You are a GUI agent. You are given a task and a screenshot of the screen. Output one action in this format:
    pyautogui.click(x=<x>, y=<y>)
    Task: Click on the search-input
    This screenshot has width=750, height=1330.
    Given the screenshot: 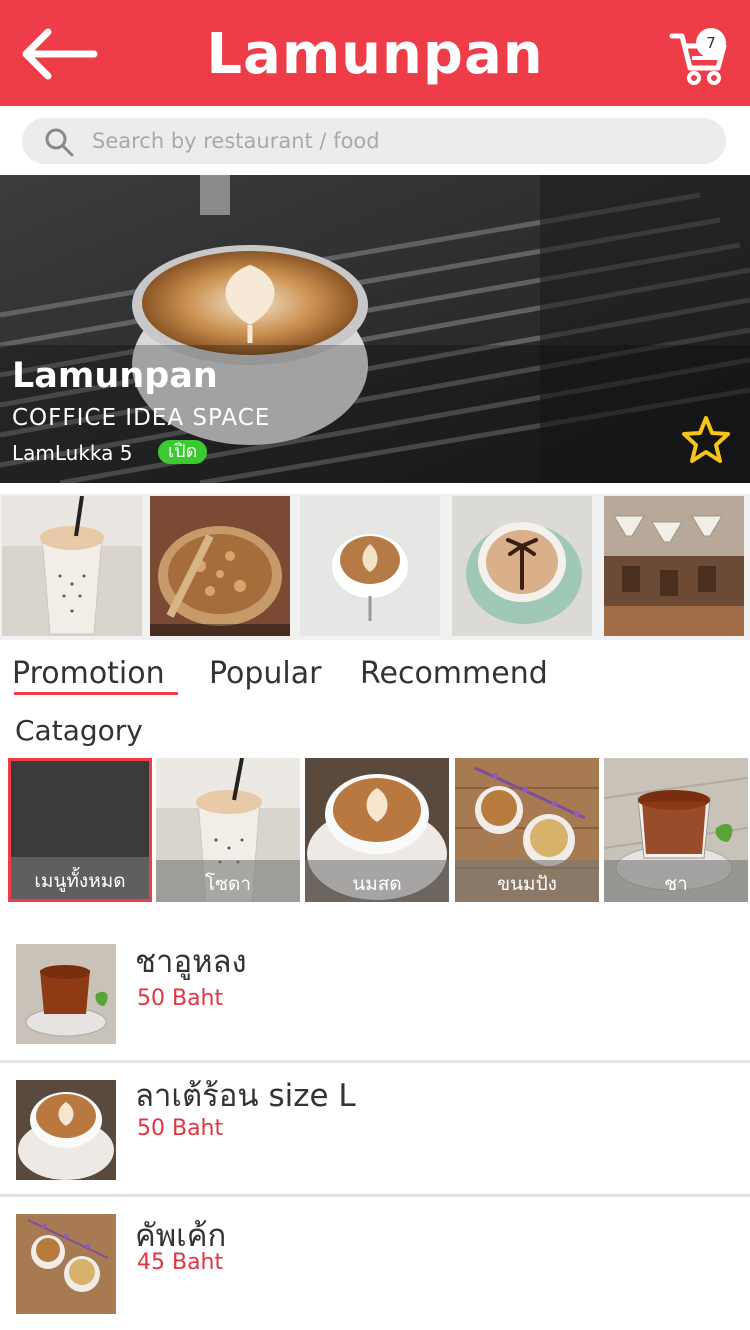 What is the action you would take?
    pyautogui.click(x=392, y=141)
    